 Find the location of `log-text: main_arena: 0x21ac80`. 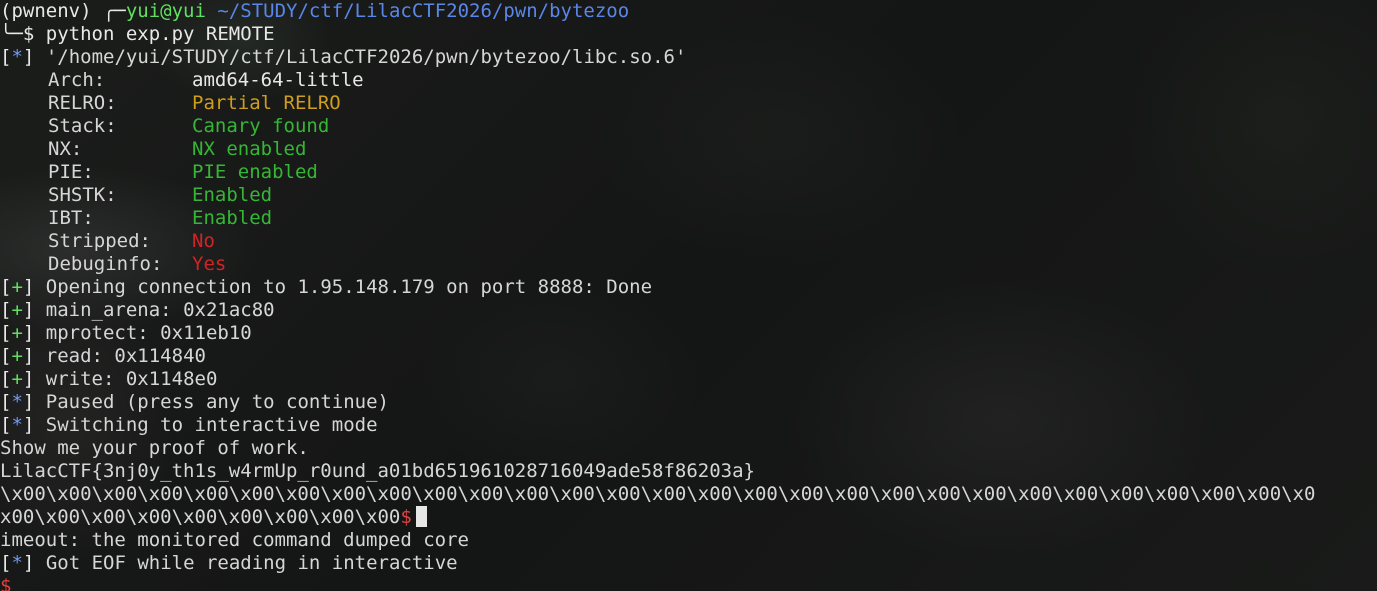

log-text: main_arena: 0x21ac80 is located at coordinates (160, 310).